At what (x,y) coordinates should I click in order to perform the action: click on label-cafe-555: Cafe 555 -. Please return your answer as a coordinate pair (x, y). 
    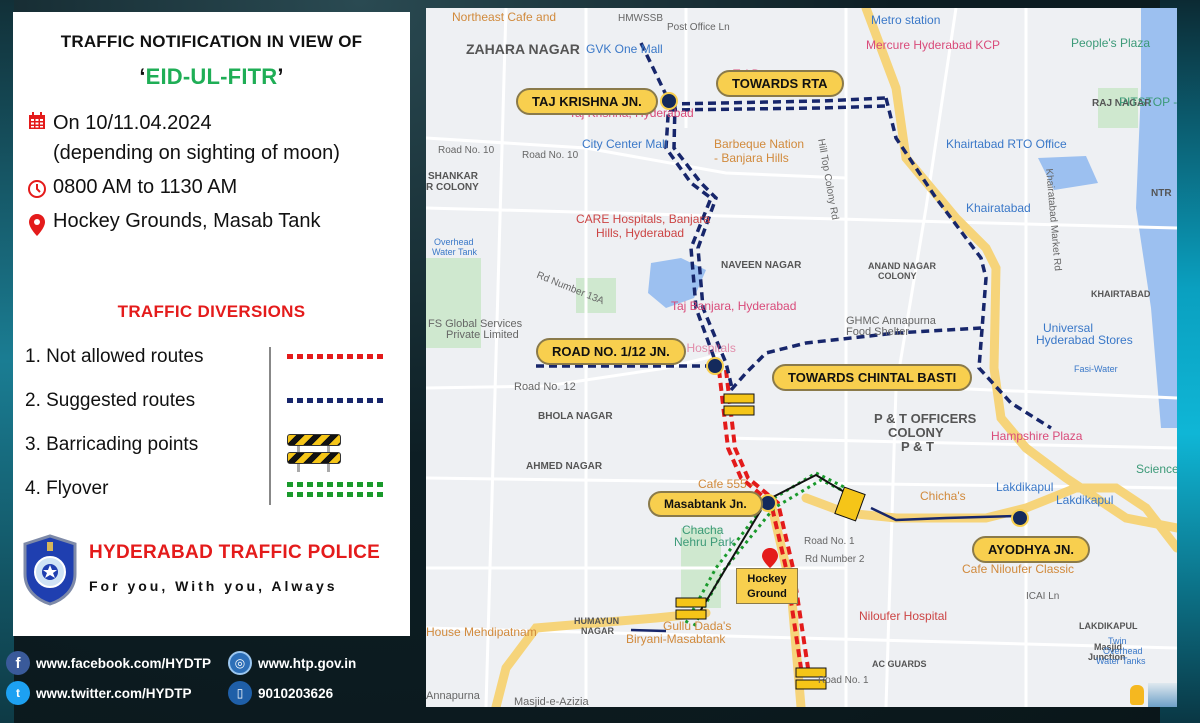
    Looking at the image, I should click on (726, 484).